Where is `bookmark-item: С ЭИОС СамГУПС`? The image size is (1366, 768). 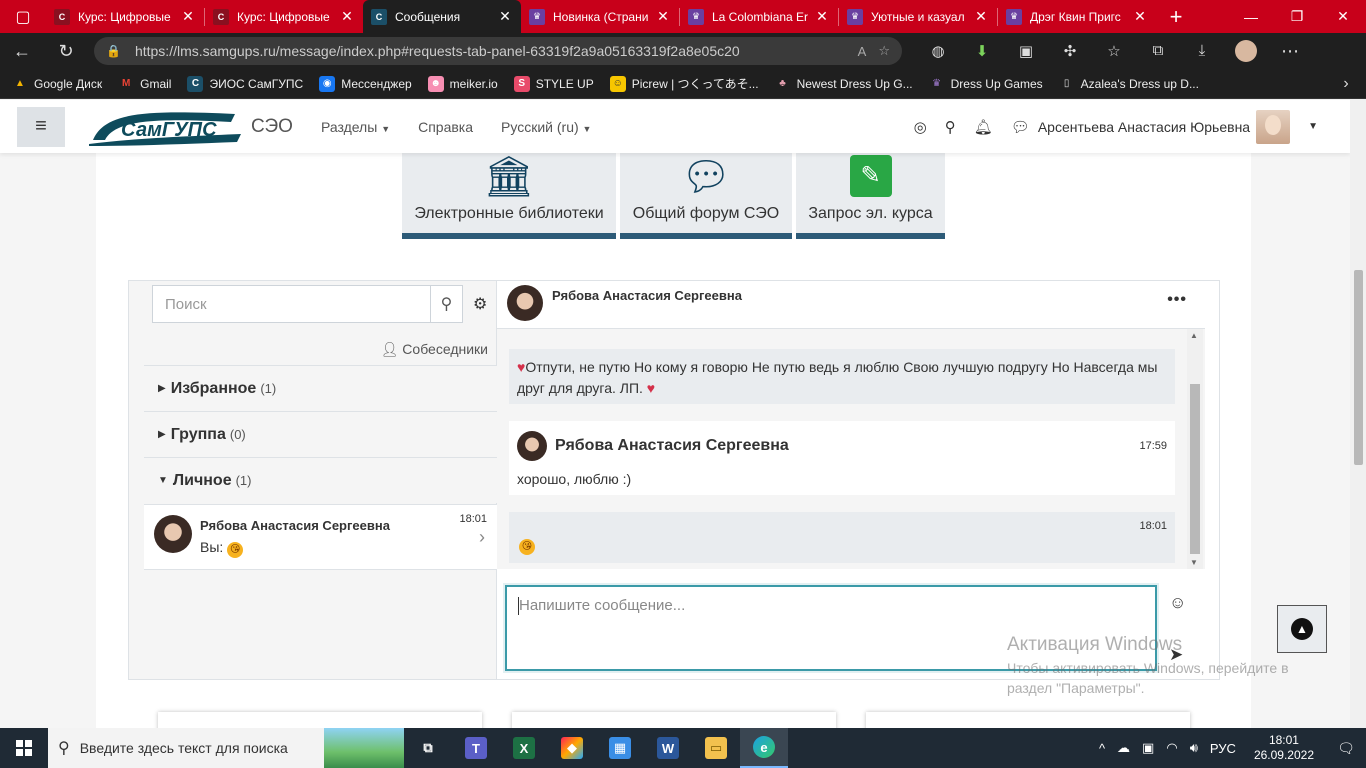 bookmark-item: С ЭИОС СамГУПС is located at coordinates (245, 83).